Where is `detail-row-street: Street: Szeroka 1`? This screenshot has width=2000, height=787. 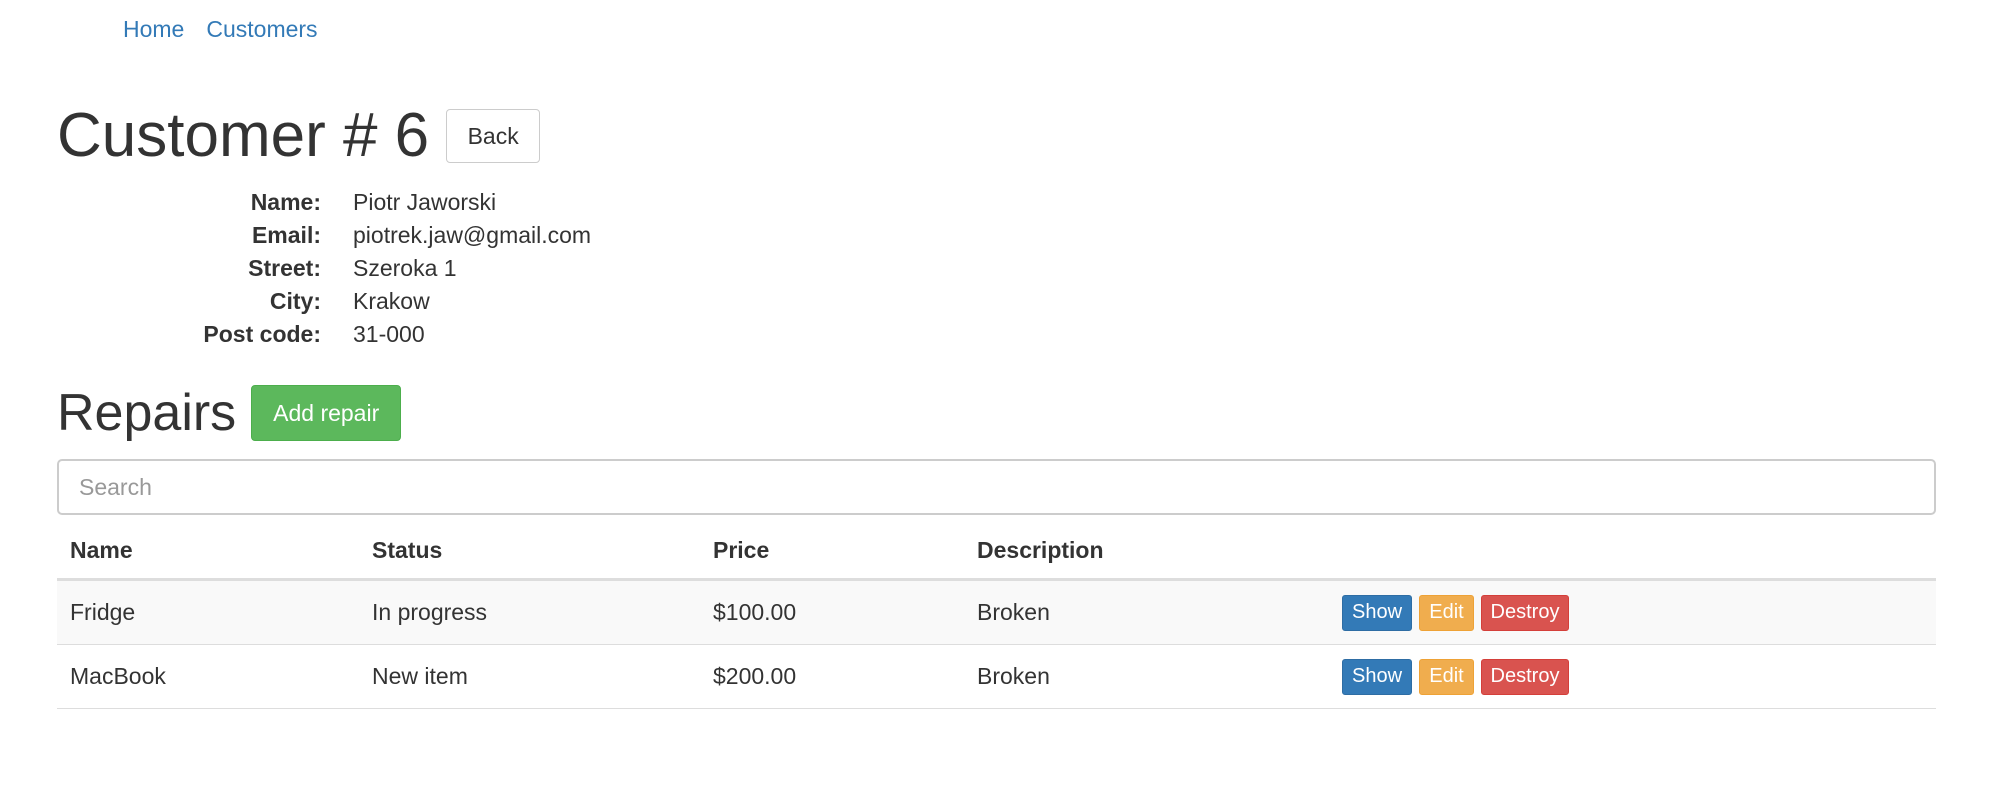
detail-row-street: Street: Szeroka 1 is located at coordinates (324, 268).